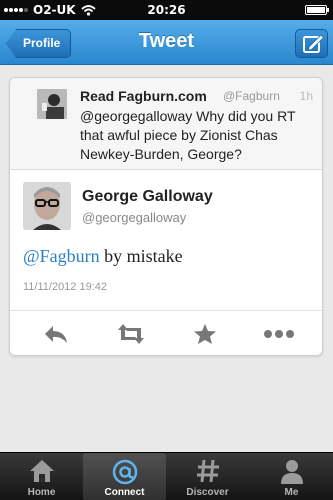 The height and width of the screenshot is (500, 333). What do you see at coordinates (306, 96) in the screenshot?
I see `reply-timestamp: 1h` at bounding box center [306, 96].